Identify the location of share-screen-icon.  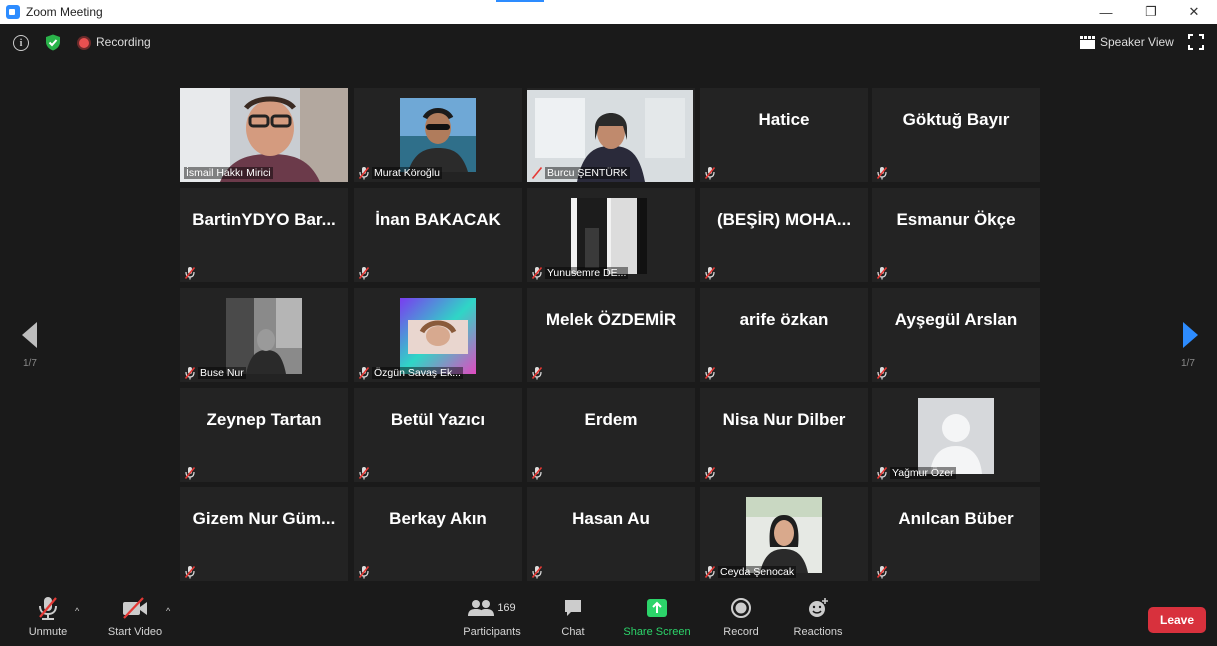
(657, 608).